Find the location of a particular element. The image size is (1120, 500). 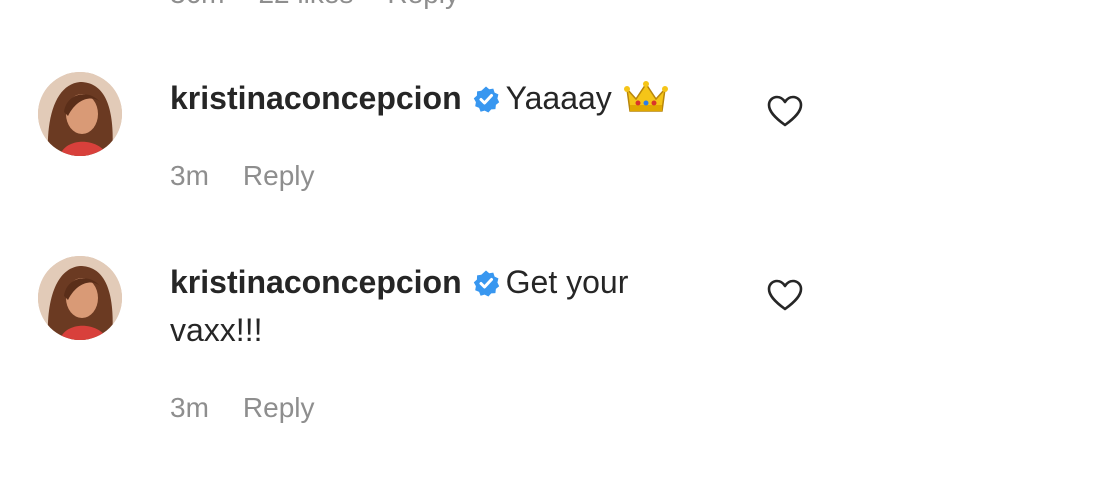

comment-timestamp: 36m is located at coordinates (197, 4).